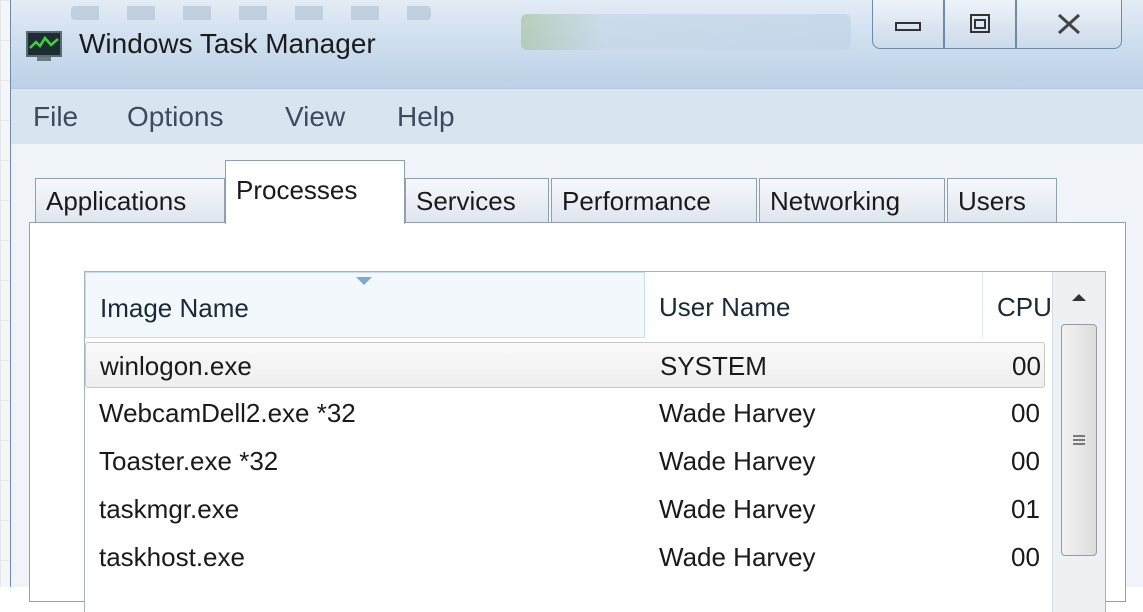 This screenshot has height=612, width=1143. I want to click on minimize-button, so click(908, 24).